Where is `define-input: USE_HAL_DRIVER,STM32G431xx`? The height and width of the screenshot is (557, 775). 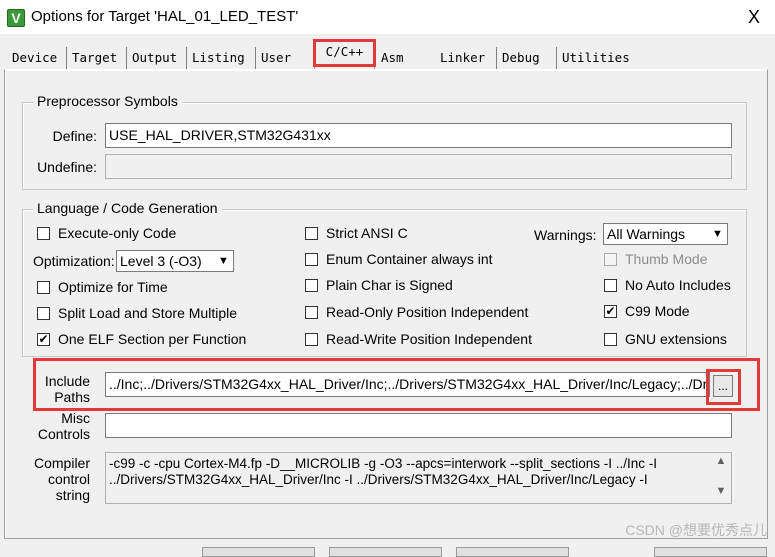 define-input: USE_HAL_DRIVER,STM32G431xx is located at coordinates (418, 135).